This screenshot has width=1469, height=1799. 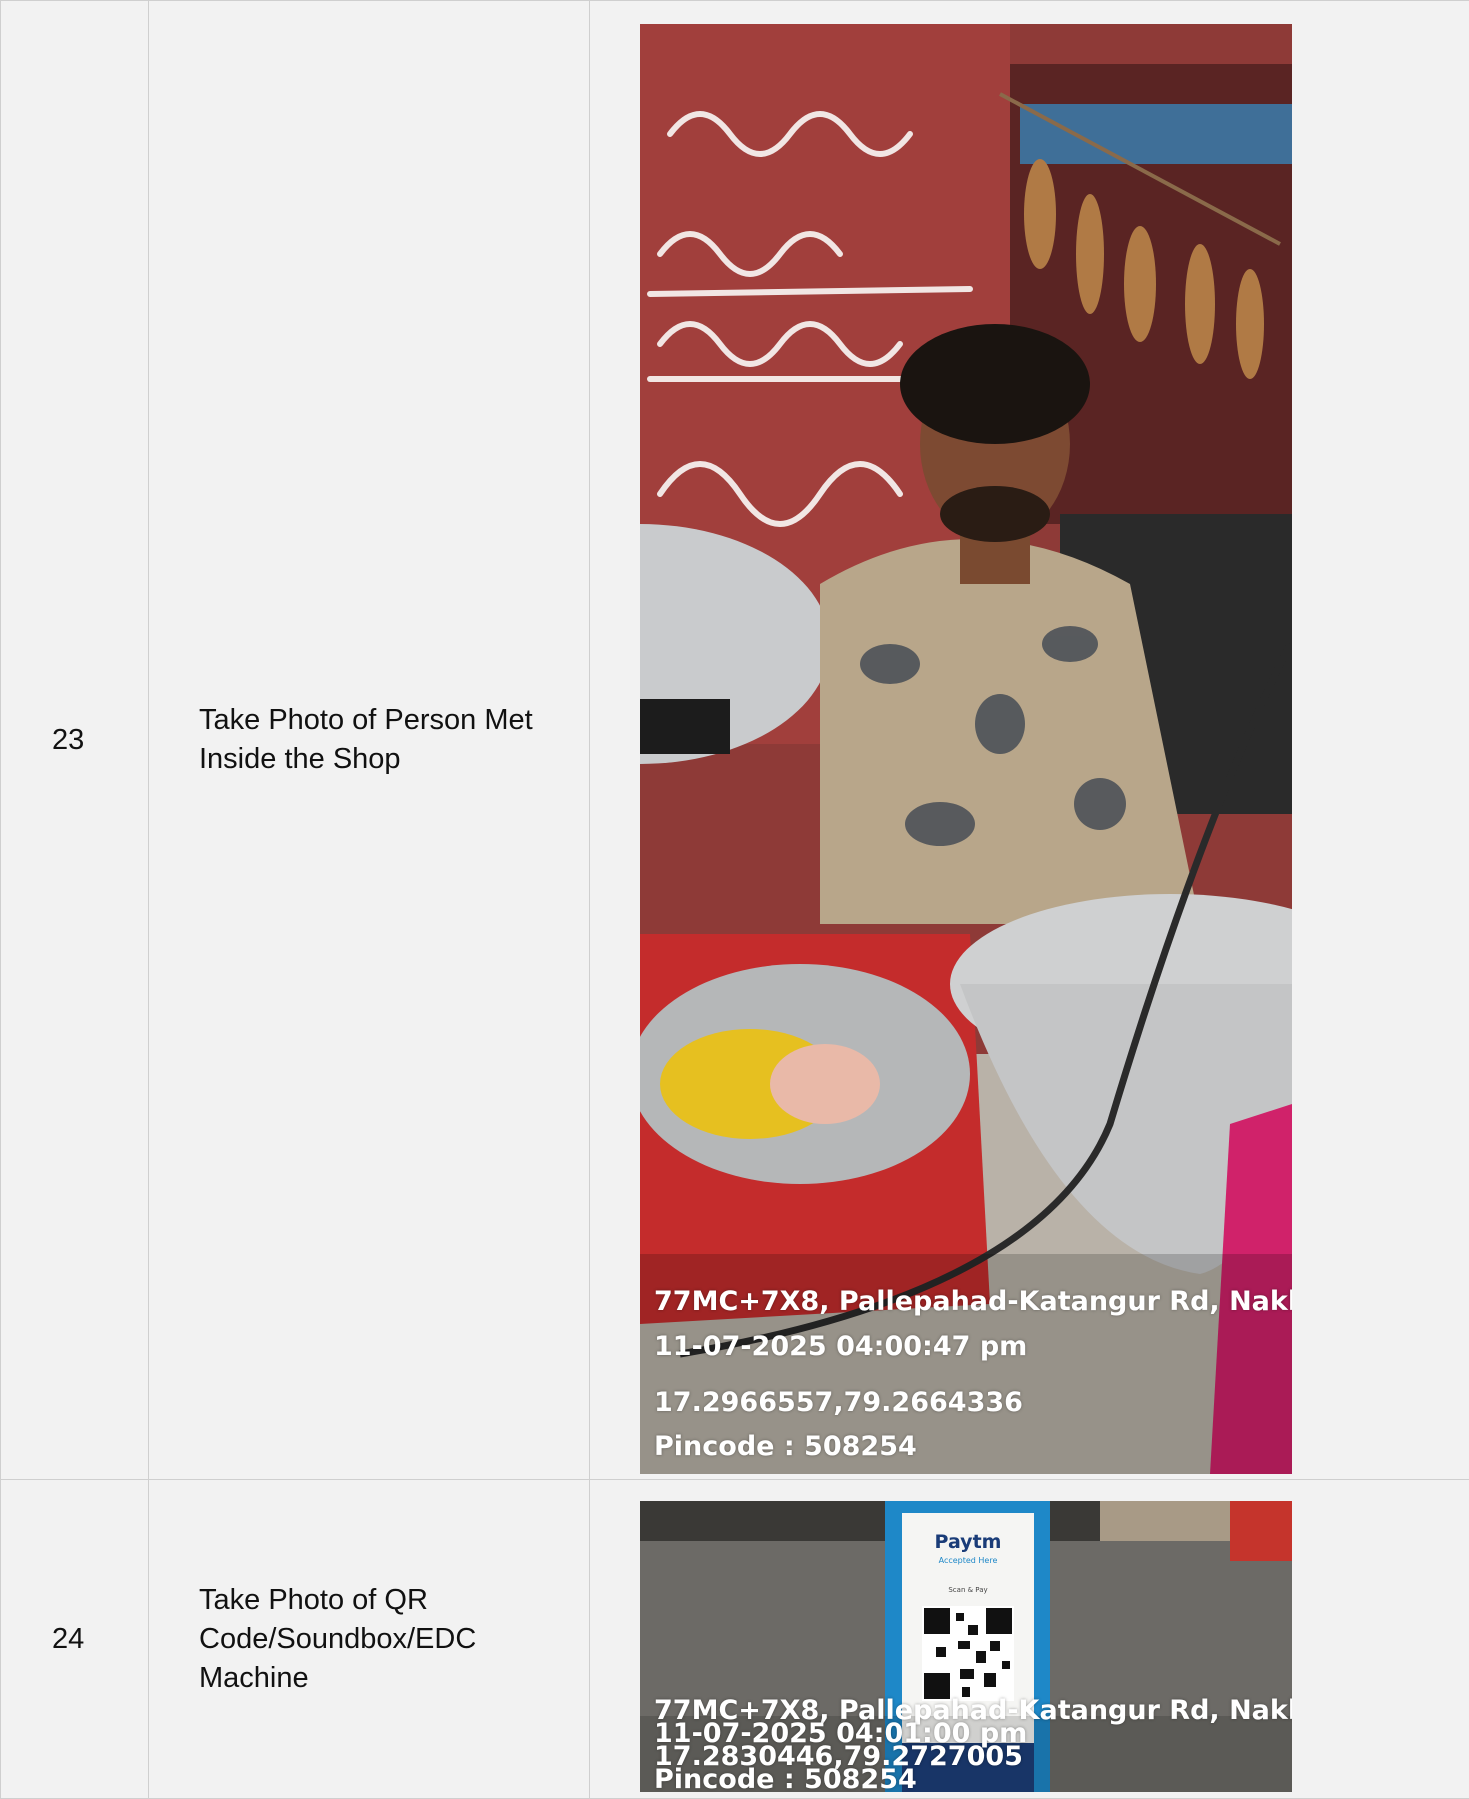 What do you see at coordinates (968, 1542) in the screenshot?
I see `paytm-logo: Paytm` at bounding box center [968, 1542].